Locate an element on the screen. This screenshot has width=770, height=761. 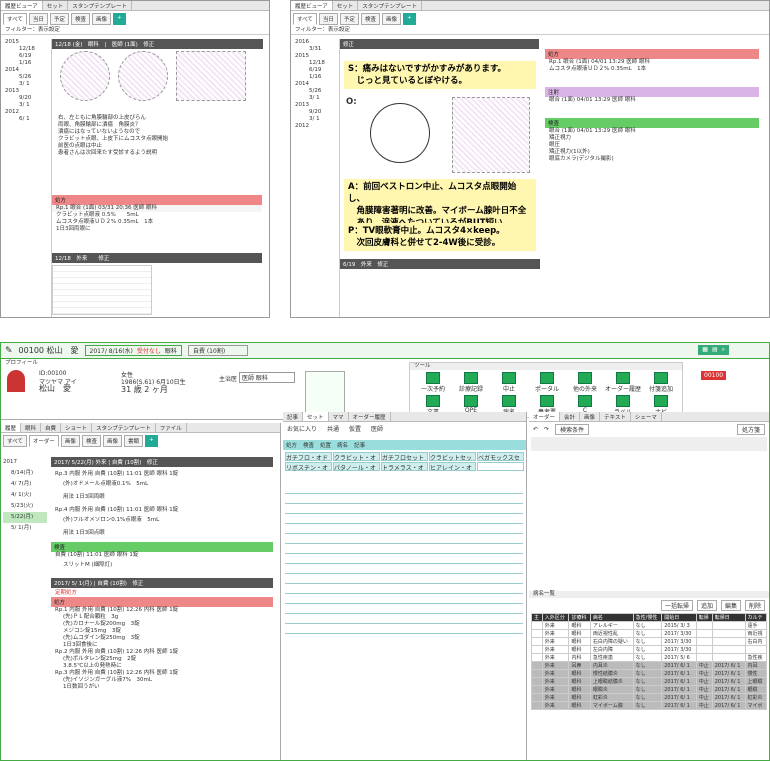
col-header: 主 is located at coordinates (537, 617).